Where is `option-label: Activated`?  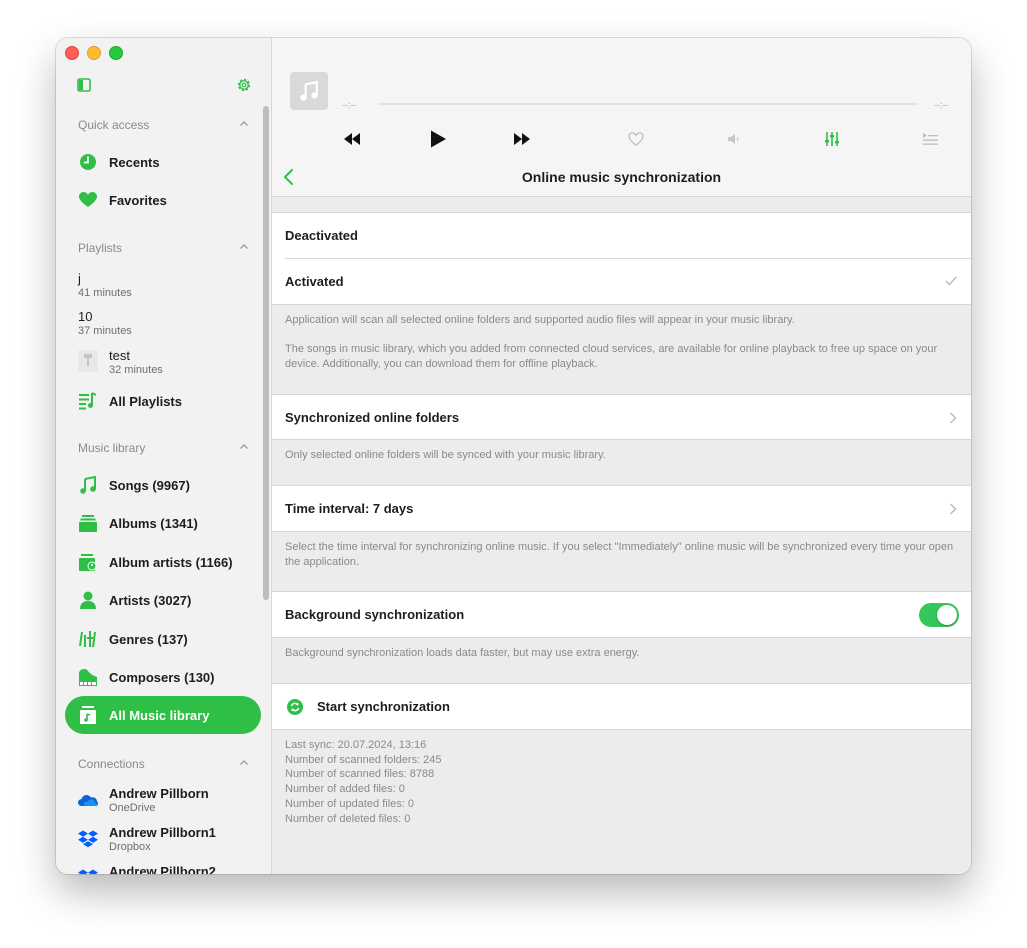
option-label: Activated is located at coordinates (314, 281).